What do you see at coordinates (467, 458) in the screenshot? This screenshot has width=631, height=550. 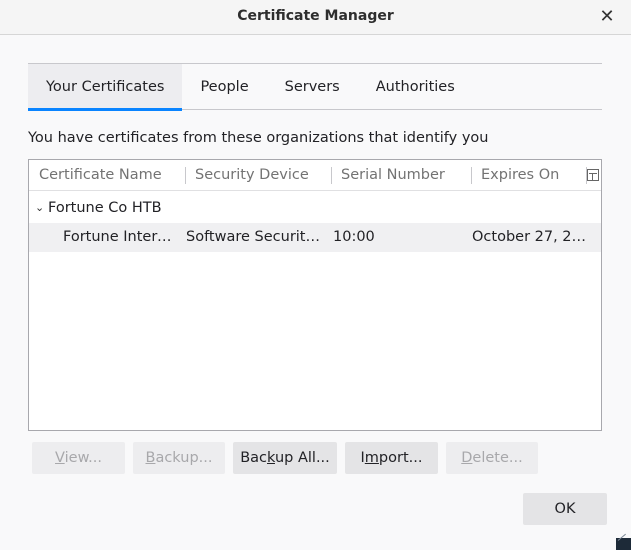 I see `accesskey-letter: D` at bounding box center [467, 458].